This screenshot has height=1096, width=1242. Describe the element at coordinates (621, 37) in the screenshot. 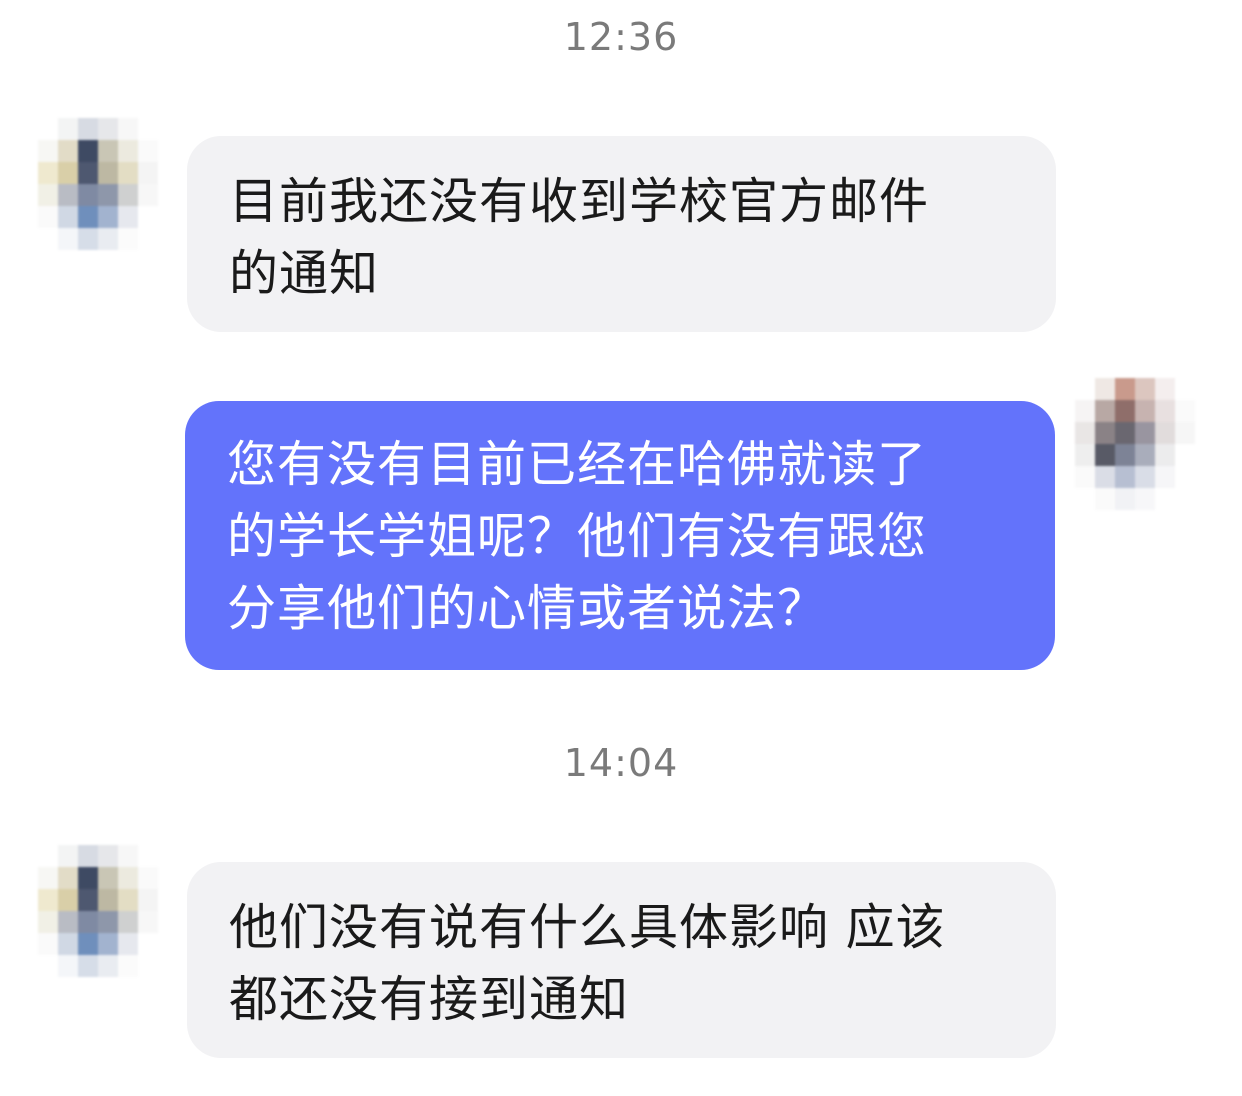

I see `timestamp: 12:36` at that location.